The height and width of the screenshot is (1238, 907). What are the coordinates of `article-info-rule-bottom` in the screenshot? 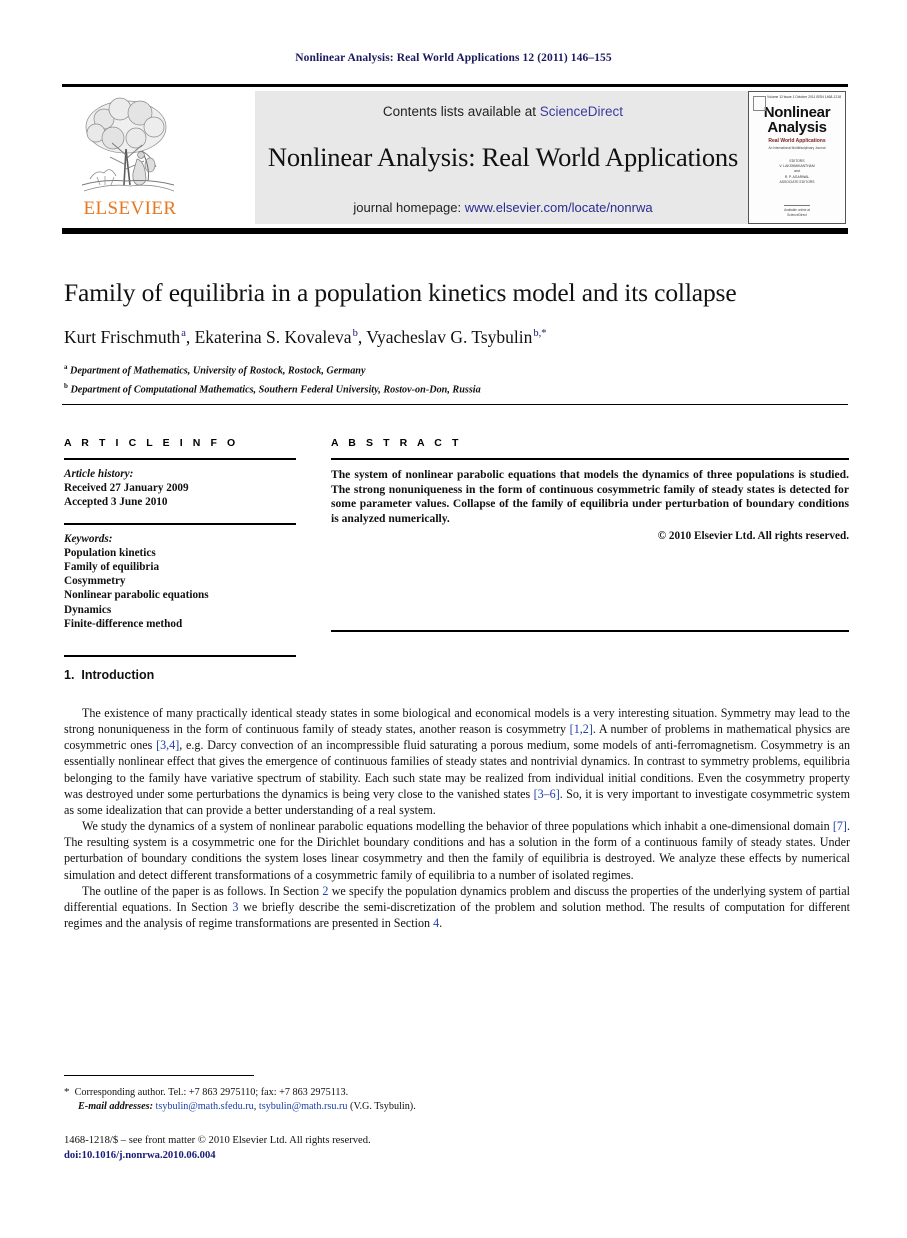 It's located at (180, 656).